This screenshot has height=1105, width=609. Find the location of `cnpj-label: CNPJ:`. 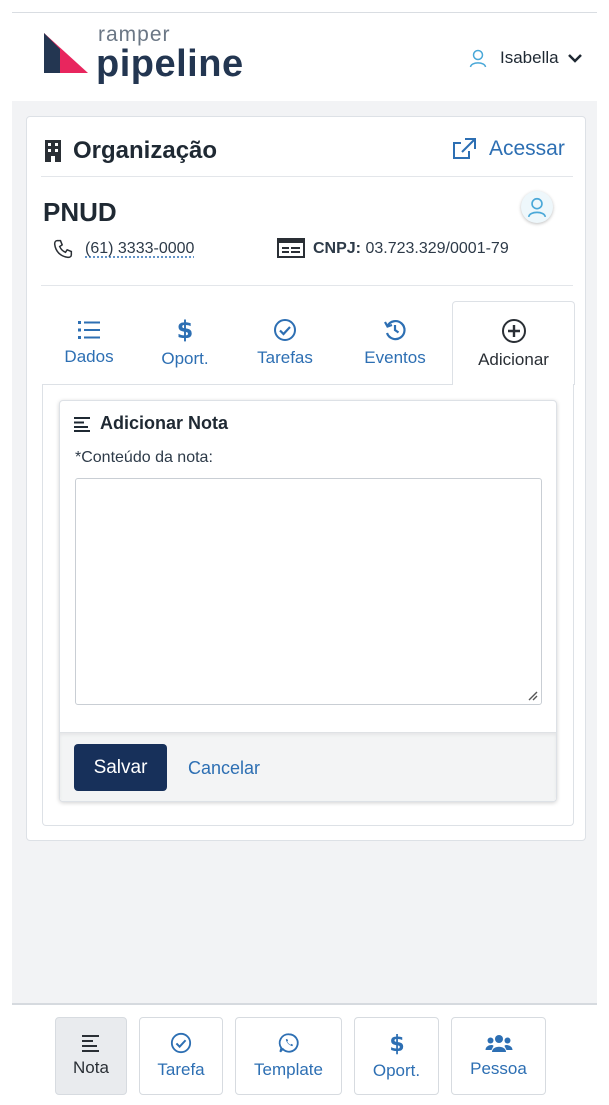

cnpj-label: CNPJ: is located at coordinates (337, 248).